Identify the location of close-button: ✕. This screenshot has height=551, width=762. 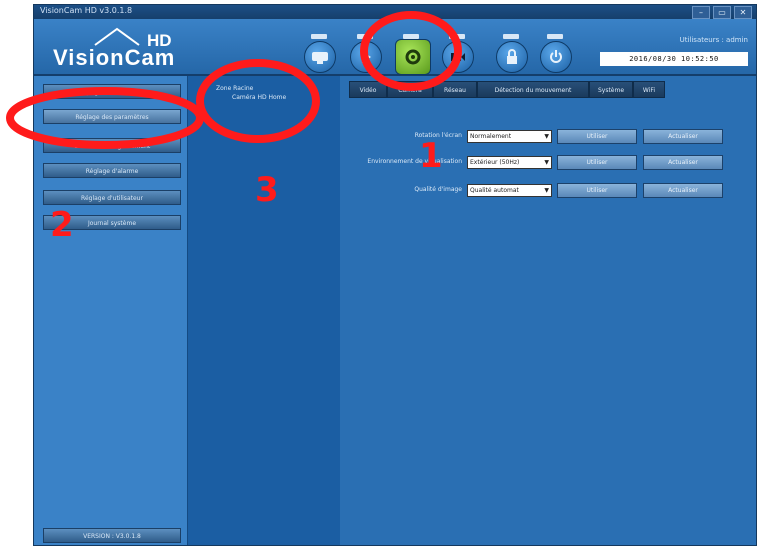
(743, 12).